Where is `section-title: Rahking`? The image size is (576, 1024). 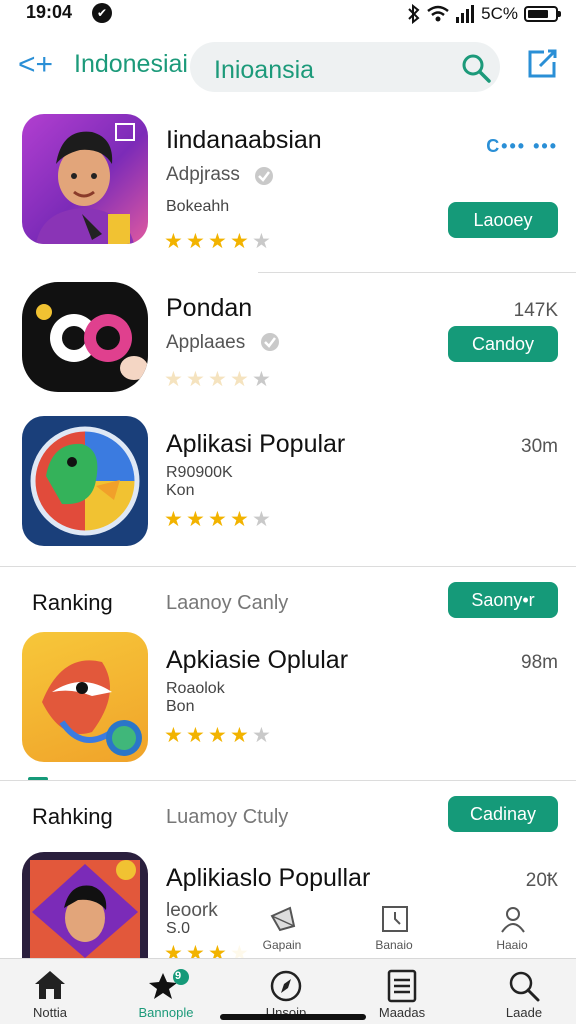
section-title: Rahking is located at coordinates (72, 816).